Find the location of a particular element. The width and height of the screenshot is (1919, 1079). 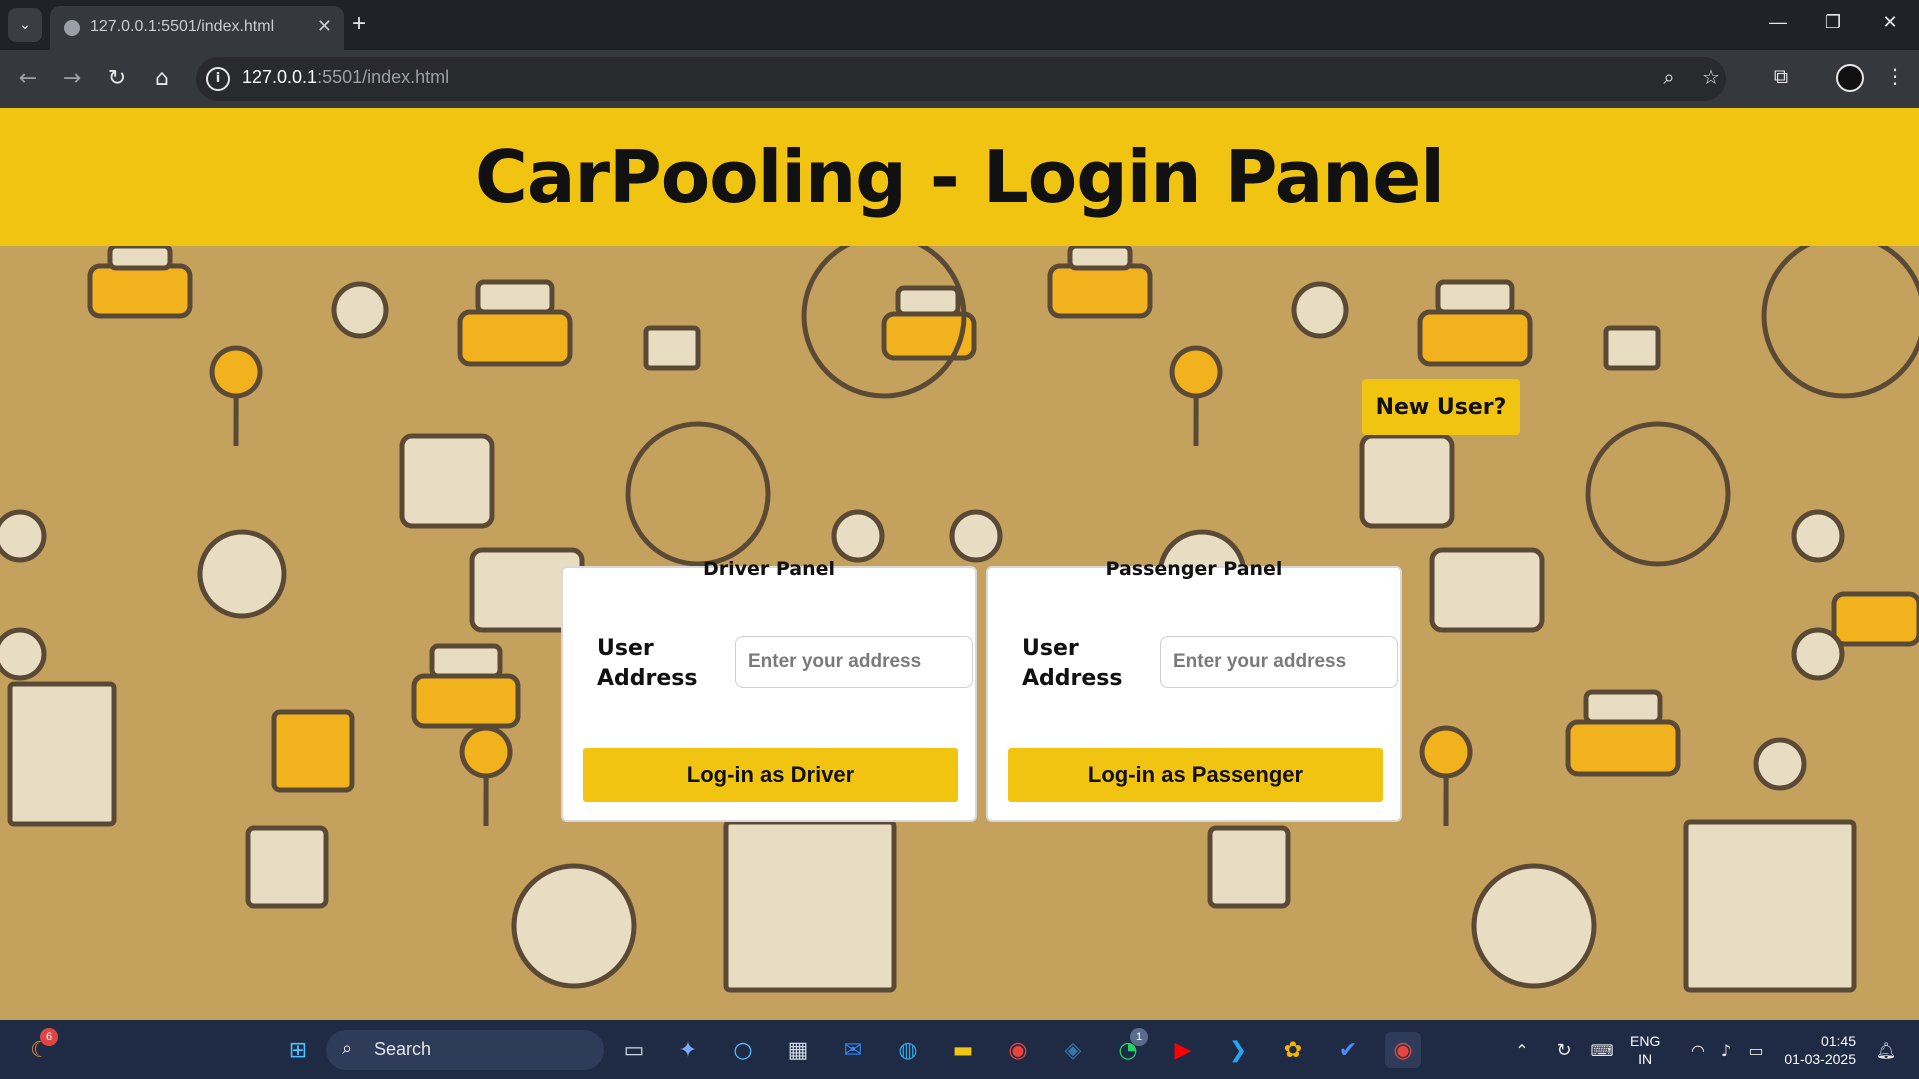

minimize-button: — is located at coordinates (1778, 22).